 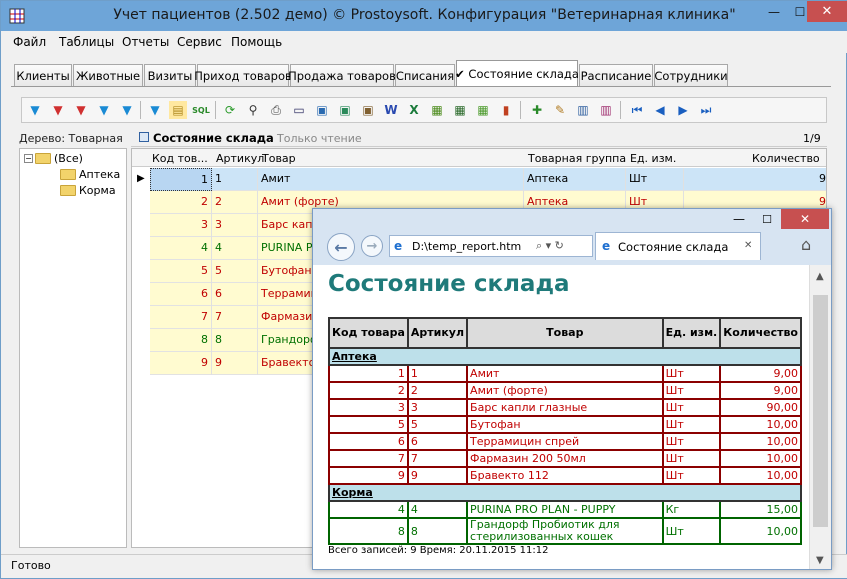 I want to click on cell-quantity: 9, so click(x=755, y=179).